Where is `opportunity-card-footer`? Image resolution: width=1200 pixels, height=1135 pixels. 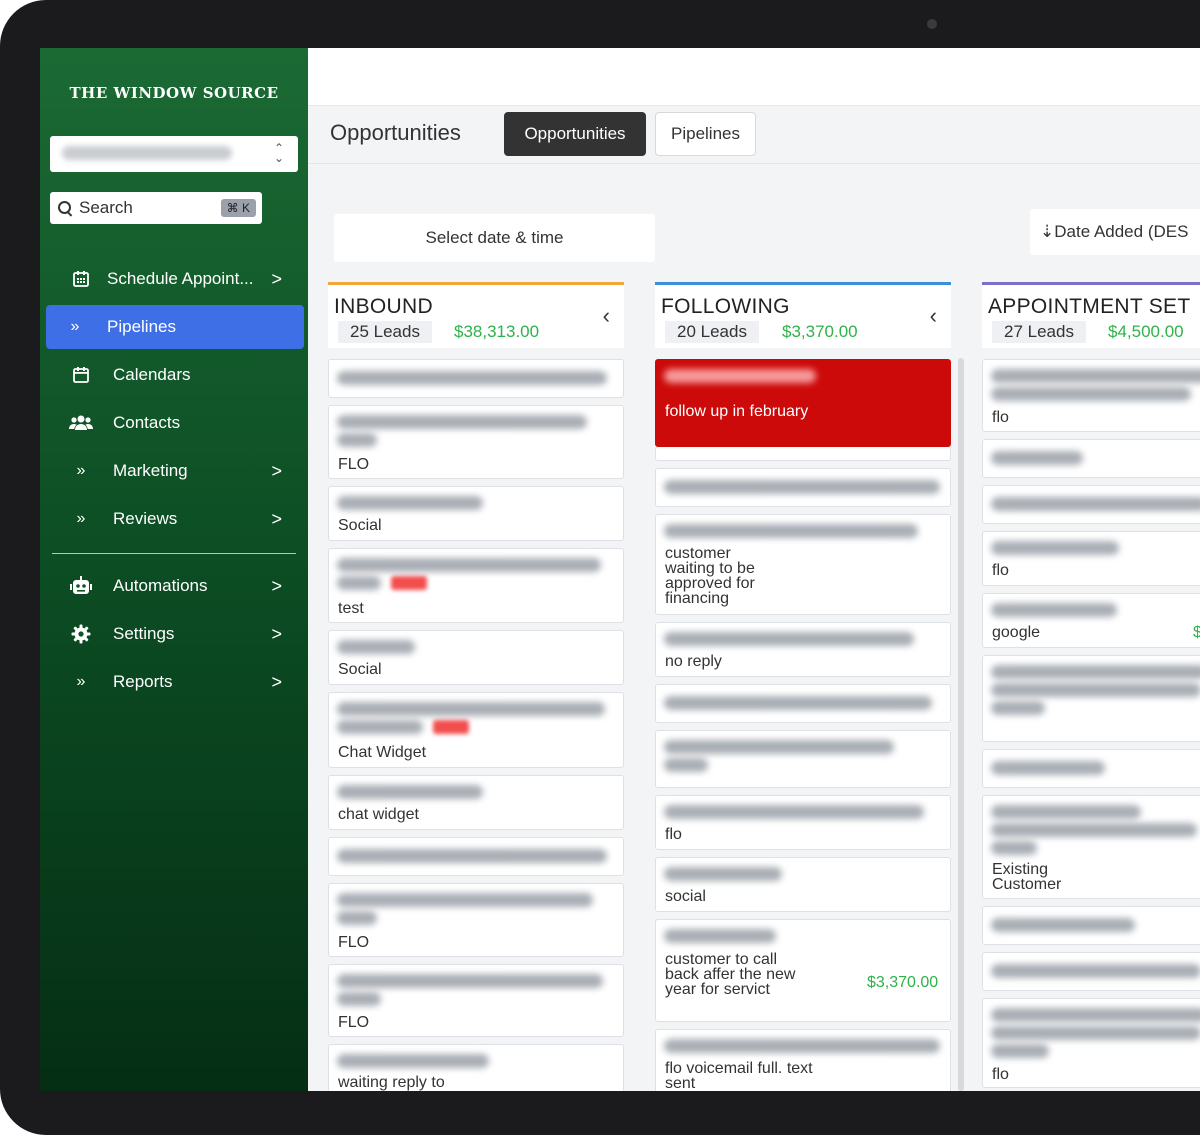
opportunity-card-footer is located at coordinates (803, 454).